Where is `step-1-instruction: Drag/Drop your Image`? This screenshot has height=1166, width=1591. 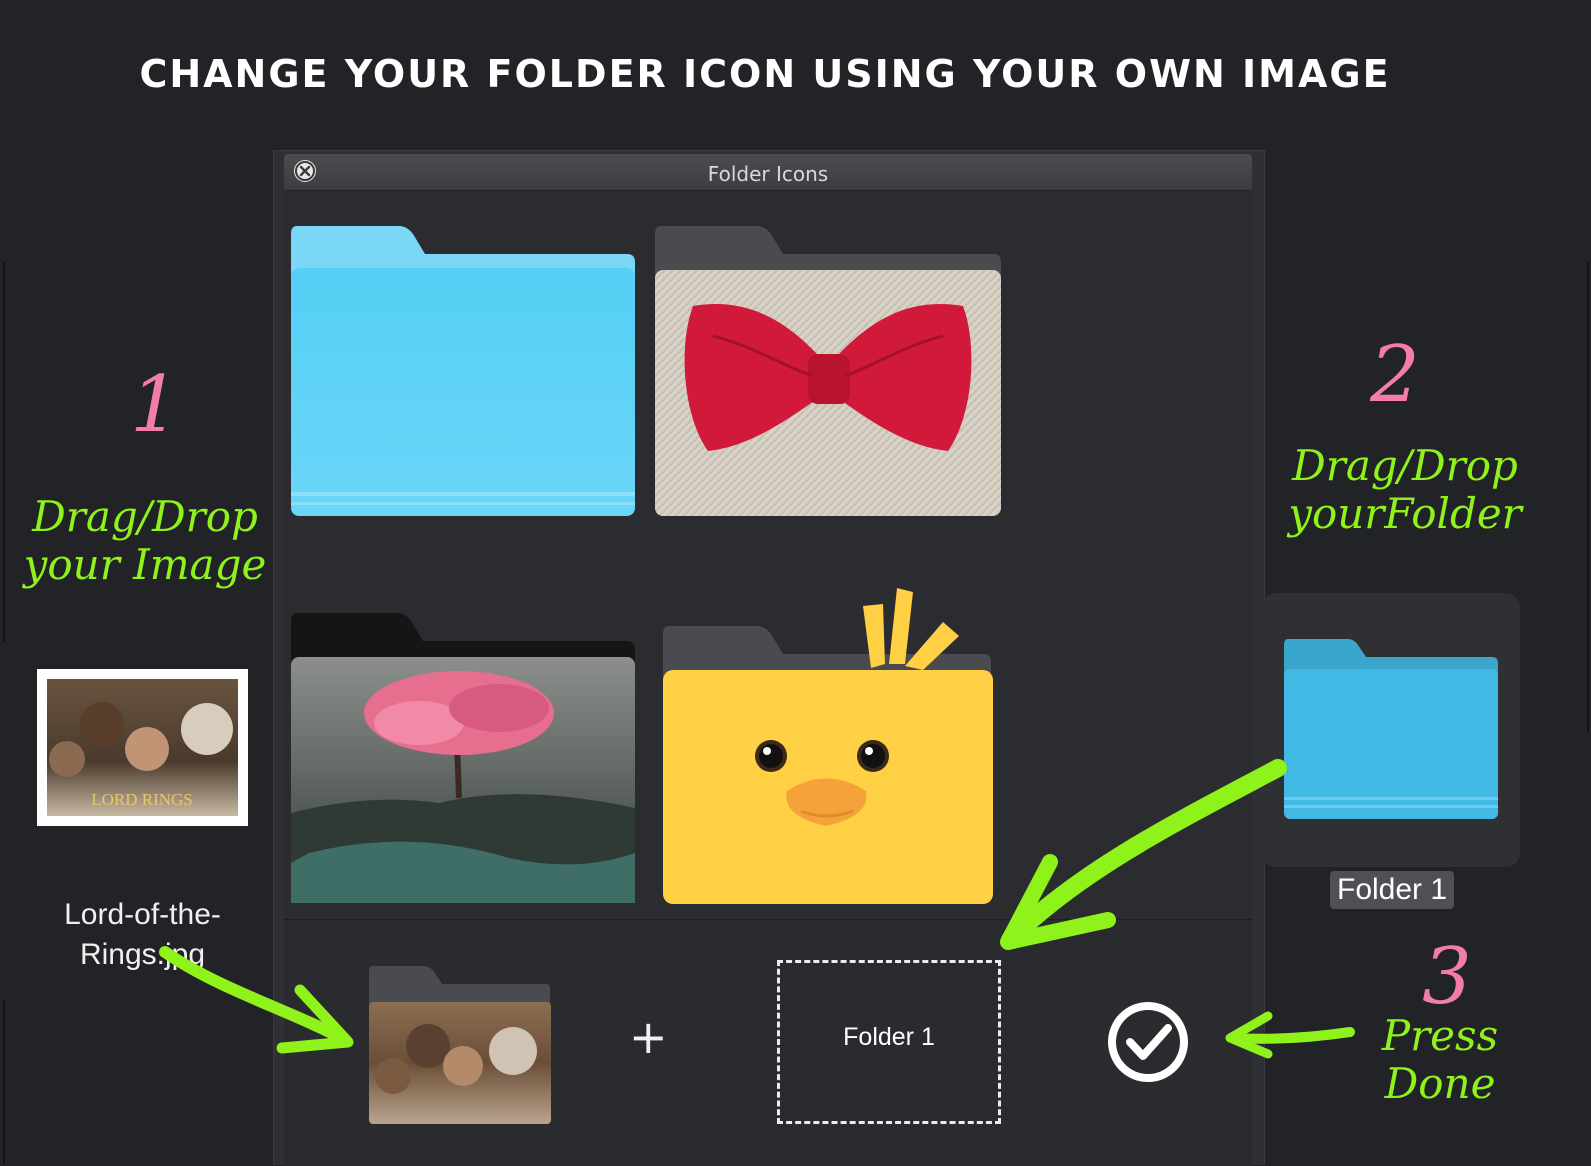 step-1-instruction: Drag/Drop your Image is located at coordinates (145, 541).